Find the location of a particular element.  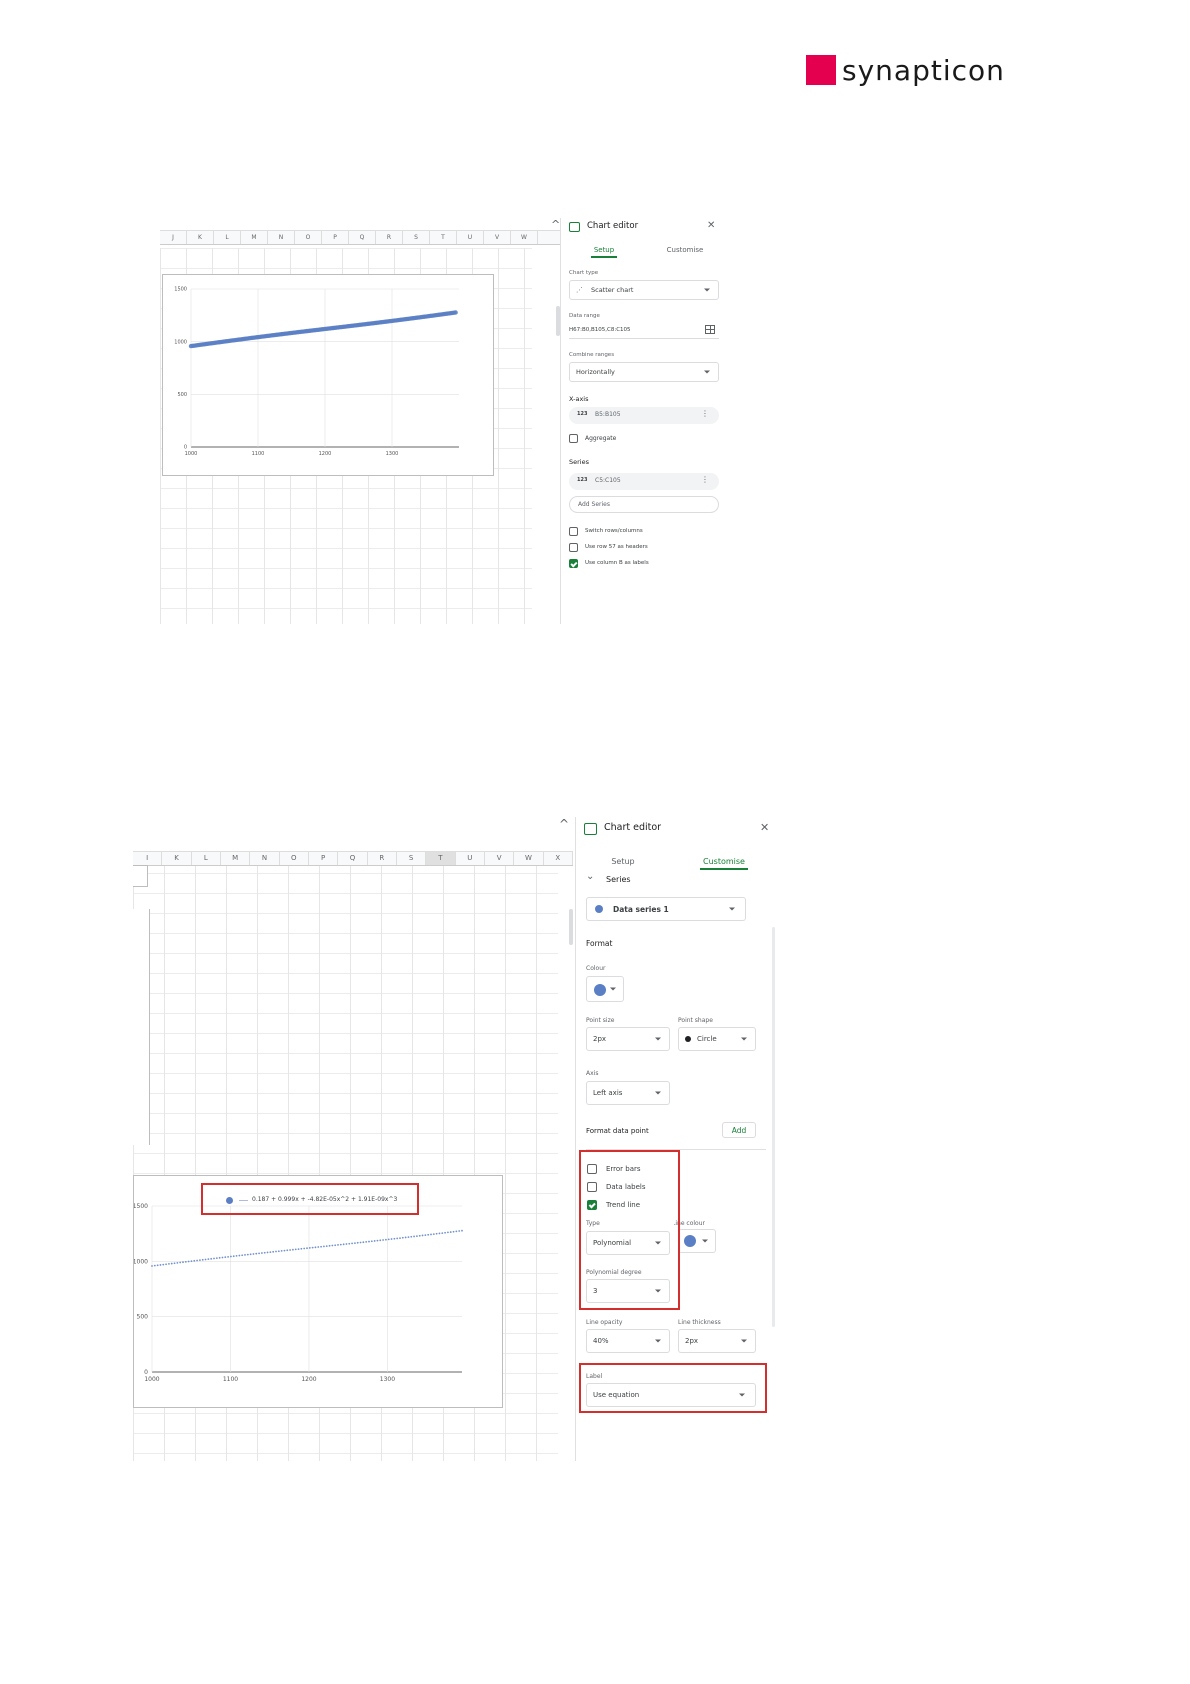

axis-select: Left axis is located at coordinates (628, 1093).